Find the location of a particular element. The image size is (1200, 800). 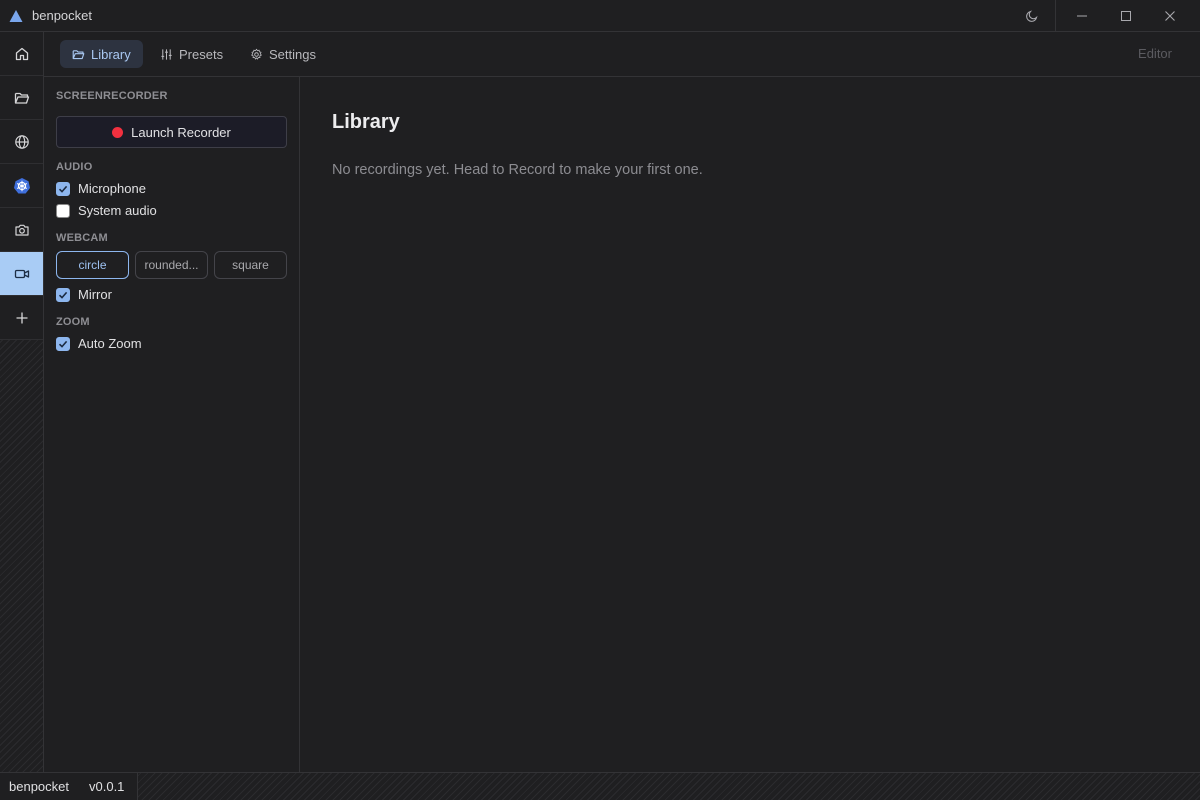

rail-item-web is located at coordinates (21, 142).